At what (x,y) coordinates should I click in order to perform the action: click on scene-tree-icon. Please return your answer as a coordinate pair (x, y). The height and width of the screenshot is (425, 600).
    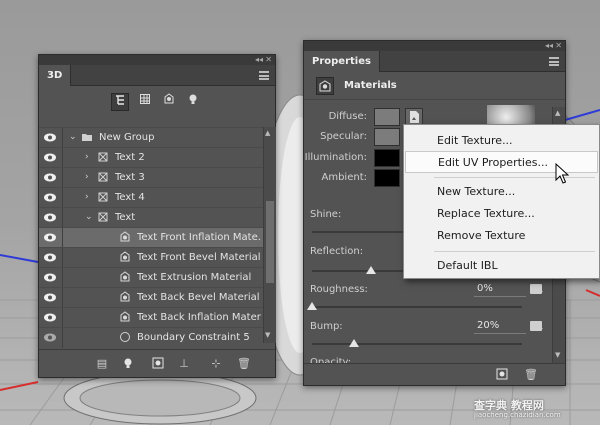
    Looking at the image, I should click on (120, 100).